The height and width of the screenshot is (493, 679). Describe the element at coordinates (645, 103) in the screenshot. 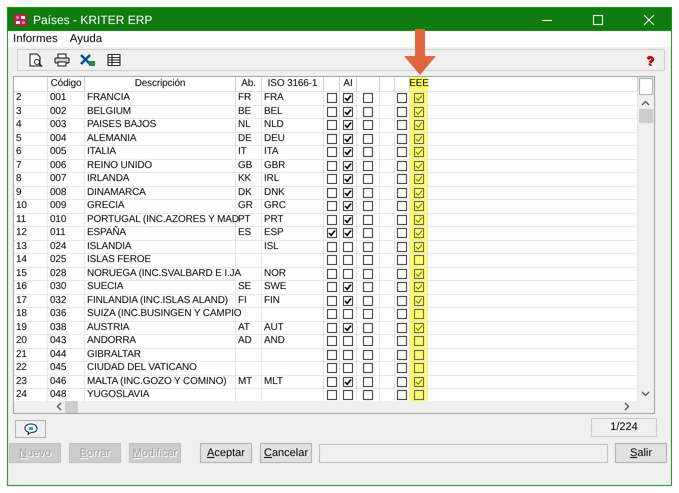

I see `scroll-up-icon` at that location.